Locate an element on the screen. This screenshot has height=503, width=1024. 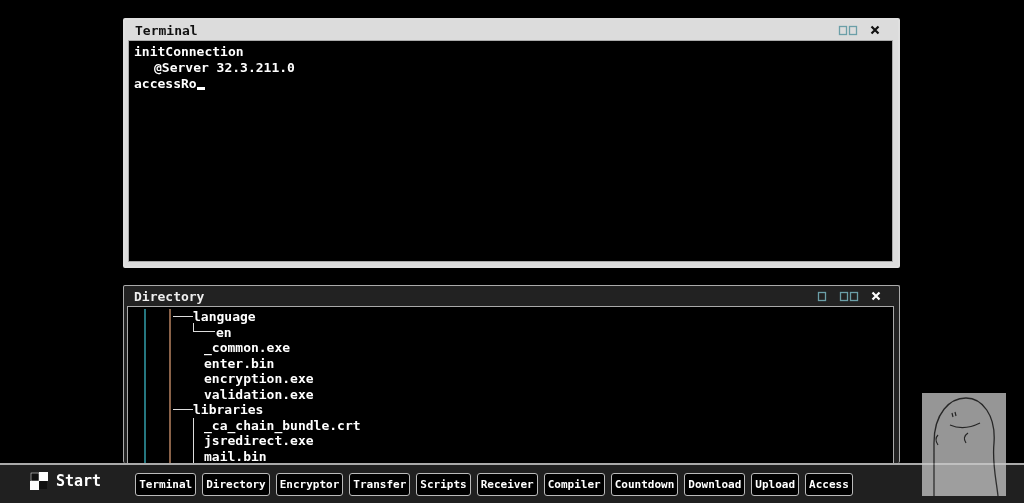
taskbar-app-button: Scripts is located at coordinates (443, 484).